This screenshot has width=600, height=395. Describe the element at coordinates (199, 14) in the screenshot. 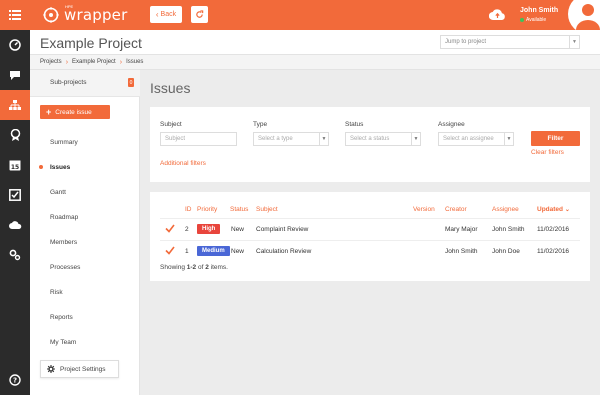

I see `refresh-button` at that location.